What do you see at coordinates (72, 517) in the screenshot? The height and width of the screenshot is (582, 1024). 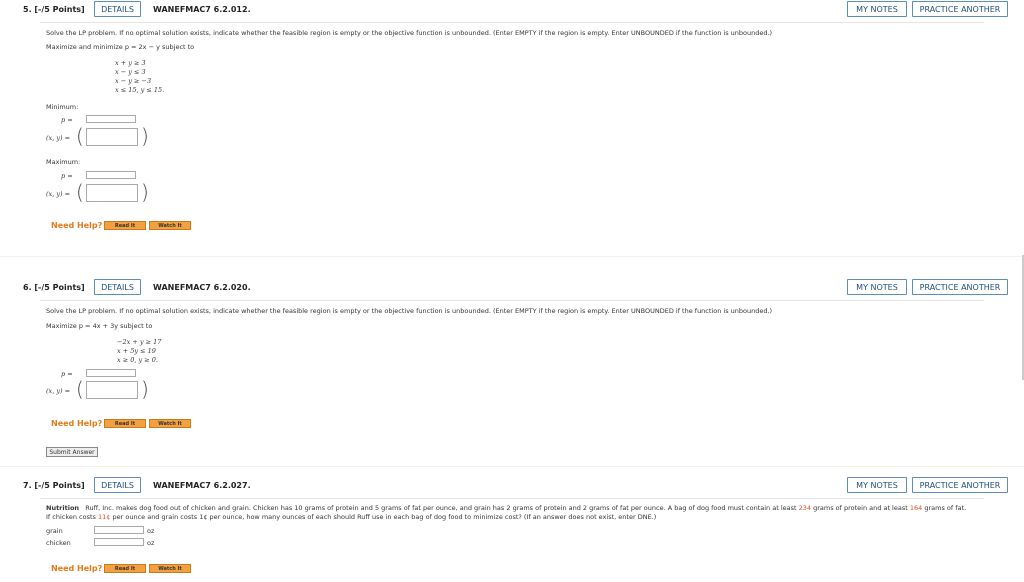 I see `text-part: If chicken costs` at bounding box center [72, 517].